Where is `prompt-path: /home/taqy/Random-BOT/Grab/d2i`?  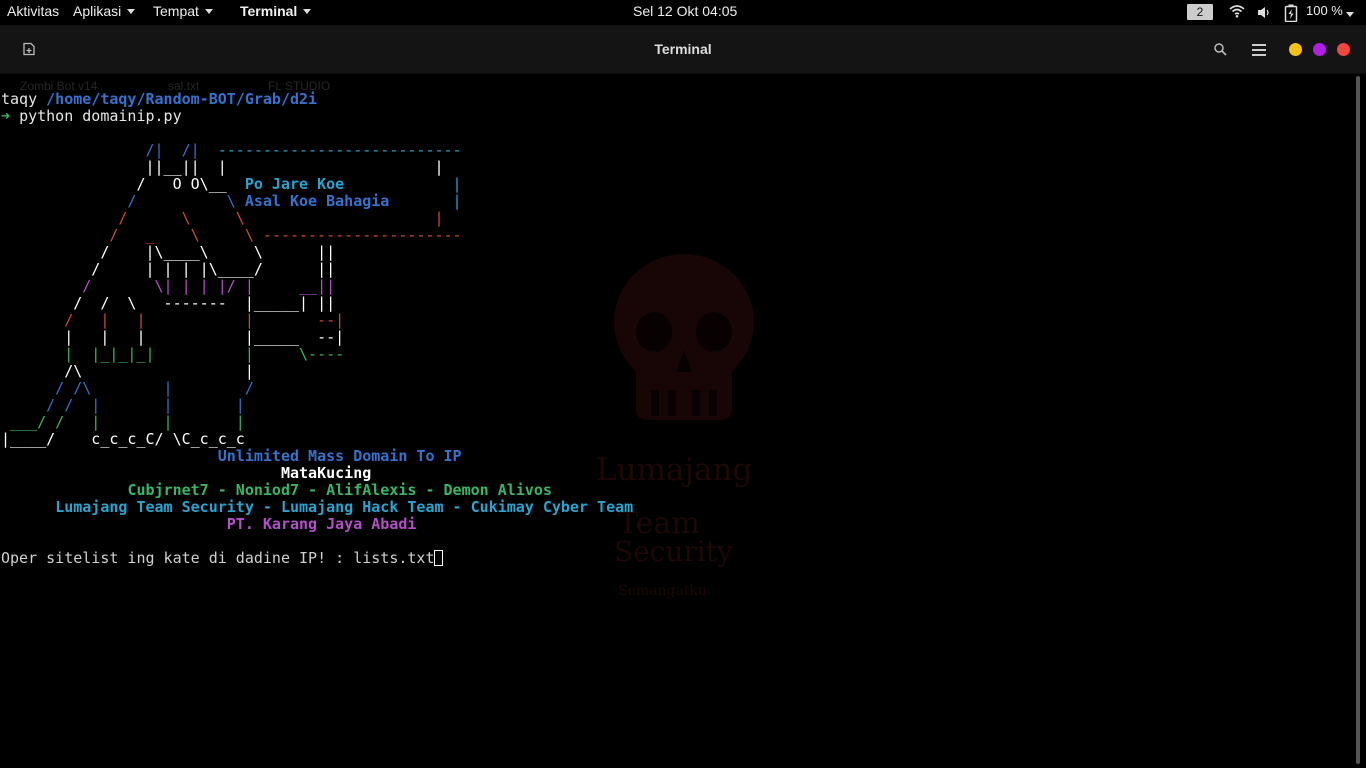
prompt-path: /home/taqy/Random-BOT/Grab/d2i is located at coordinates (182, 99).